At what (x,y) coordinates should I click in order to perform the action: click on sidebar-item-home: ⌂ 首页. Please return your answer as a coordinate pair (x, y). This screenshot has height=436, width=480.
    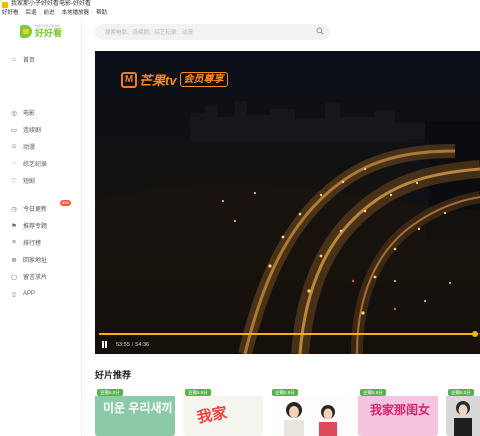
    Looking at the image, I should click on (41, 59).